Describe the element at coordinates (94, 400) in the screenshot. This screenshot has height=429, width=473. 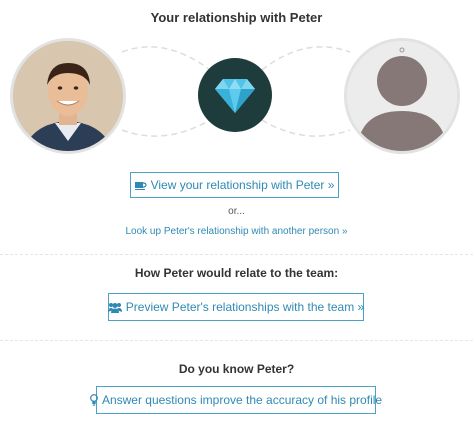
I see `lightbulb-icon` at that location.